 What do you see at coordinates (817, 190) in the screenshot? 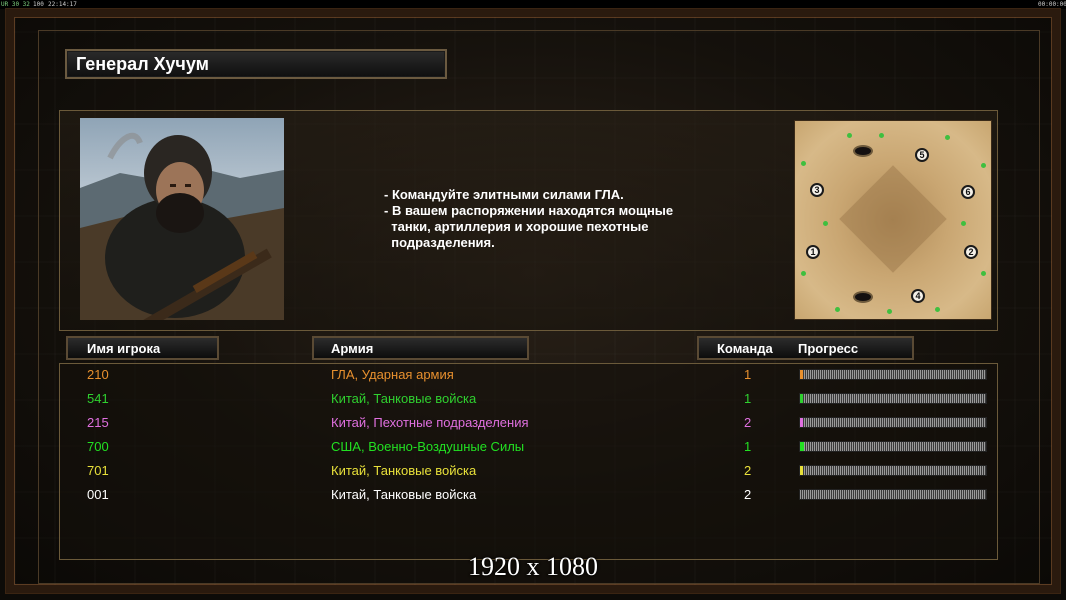
I see `spawn-marker: 3` at bounding box center [817, 190].